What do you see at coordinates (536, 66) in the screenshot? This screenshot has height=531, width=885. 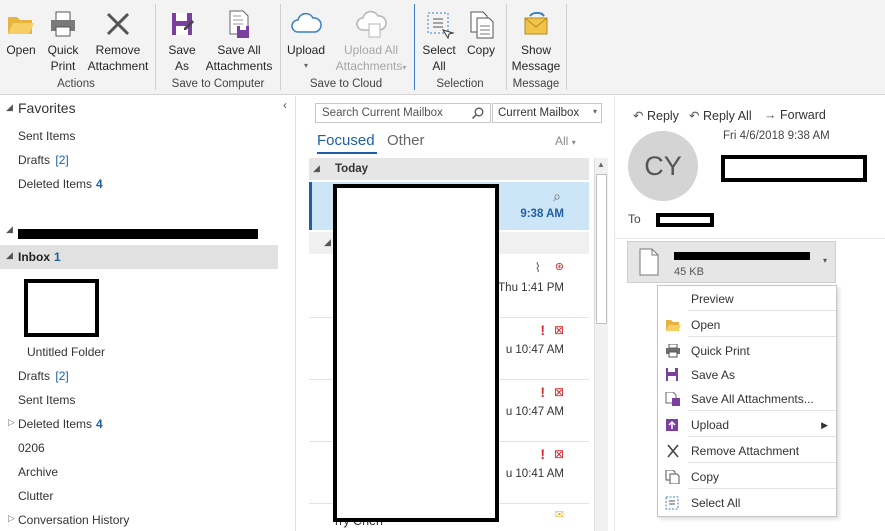 I see `show-message-label-2: Message` at bounding box center [536, 66].